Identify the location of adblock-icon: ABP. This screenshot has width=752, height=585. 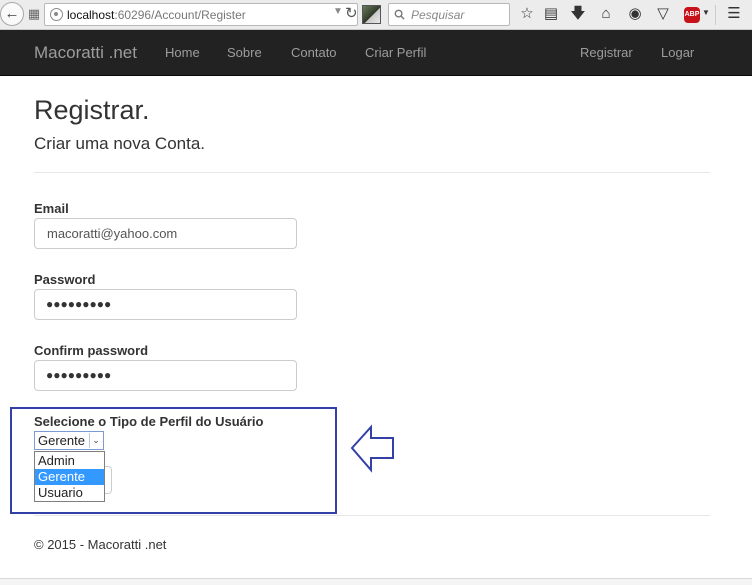
(692, 15).